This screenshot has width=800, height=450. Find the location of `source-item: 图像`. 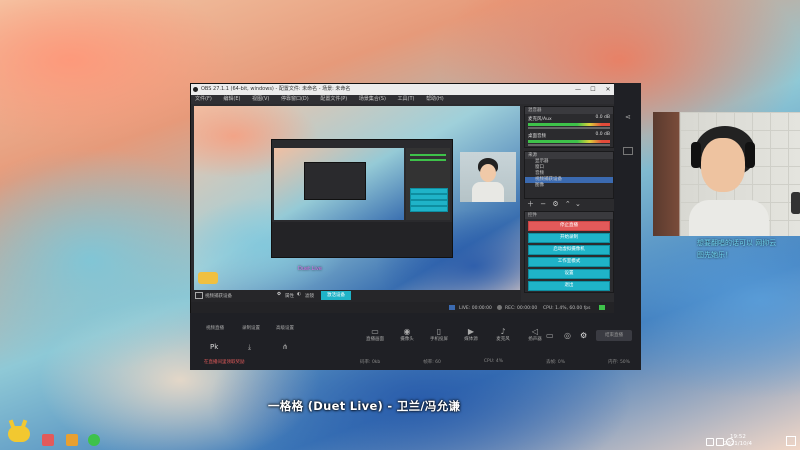

source-item: 图像 is located at coordinates (569, 186).